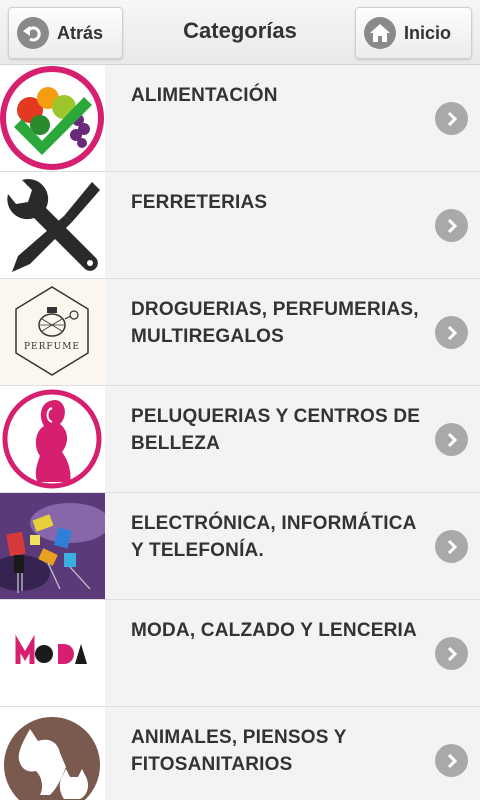 This screenshot has height=800, width=480. Describe the element at coordinates (52, 653) in the screenshot. I see `moda-logo-icon` at that location.